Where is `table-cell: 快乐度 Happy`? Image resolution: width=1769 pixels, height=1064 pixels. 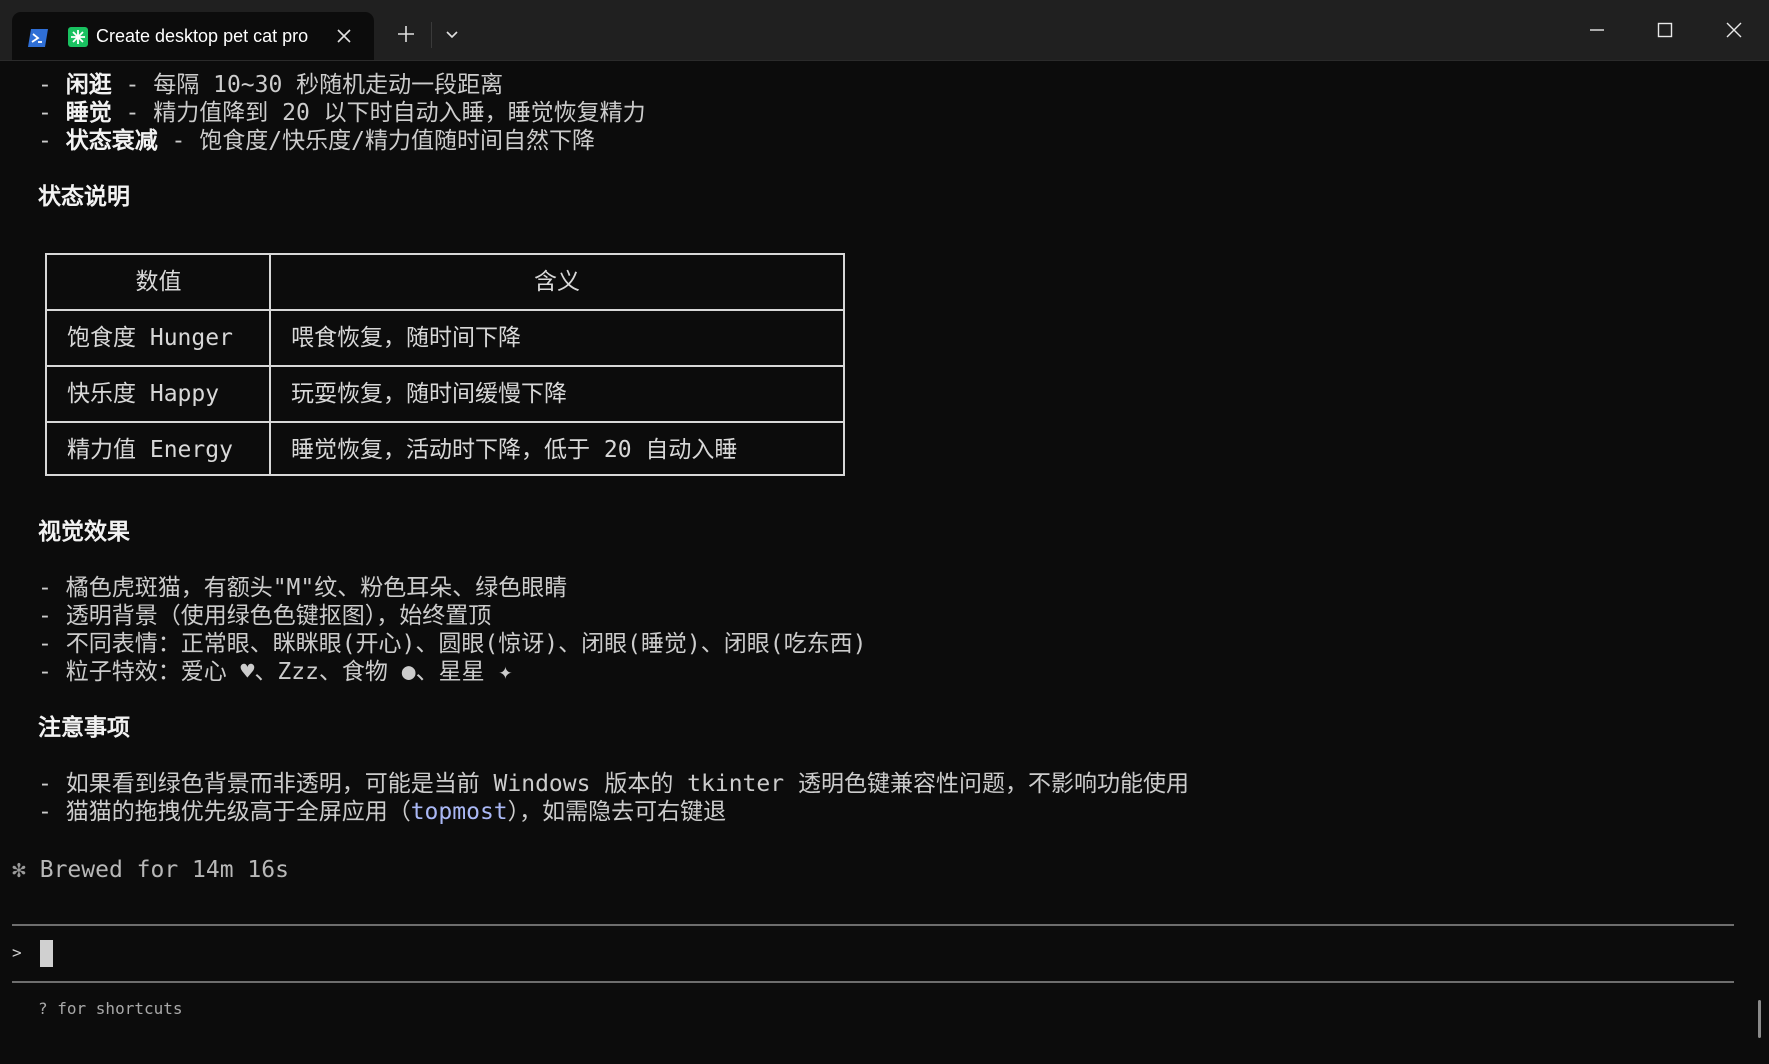 table-cell: 快乐度 Happy is located at coordinates (143, 394).